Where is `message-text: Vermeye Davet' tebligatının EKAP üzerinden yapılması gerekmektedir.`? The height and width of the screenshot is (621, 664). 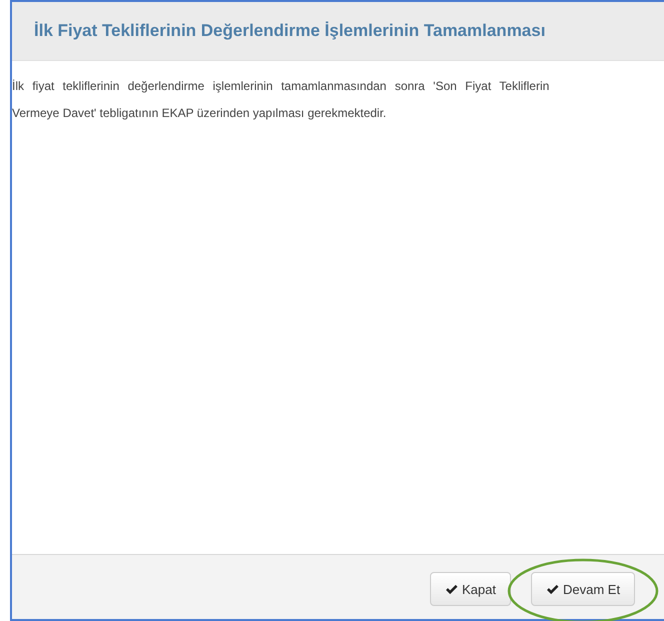
message-text: Vermeye Davet' tebligatının EKAP üzerinden yapılması gerekmektedir. is located at coordinates (200, 113).